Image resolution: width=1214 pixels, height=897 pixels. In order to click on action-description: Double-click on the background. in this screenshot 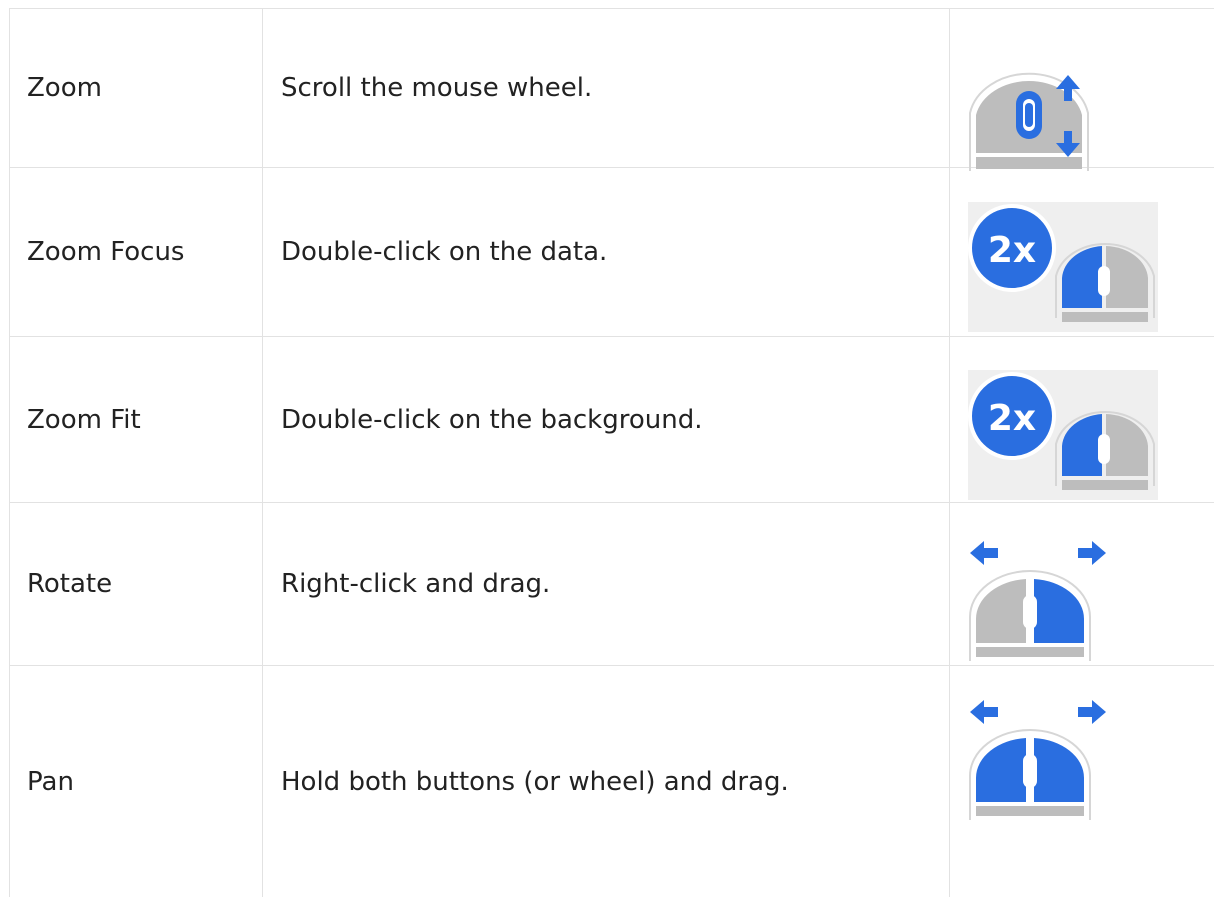, I will do `click(492, 419)`.